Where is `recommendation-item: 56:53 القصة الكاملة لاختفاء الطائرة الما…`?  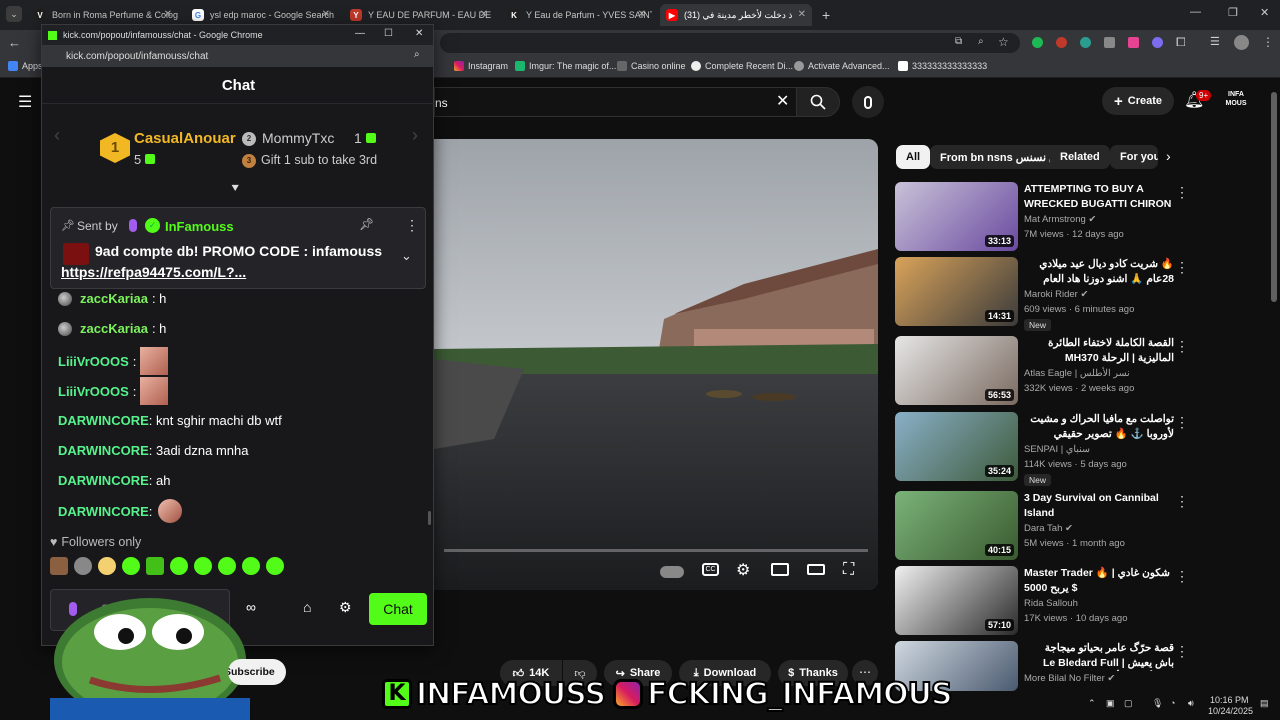
recommendation-item: 56:53 القصة الكاملة لاختفاء الطائرة الما… is located at coordinates (1045, 371).